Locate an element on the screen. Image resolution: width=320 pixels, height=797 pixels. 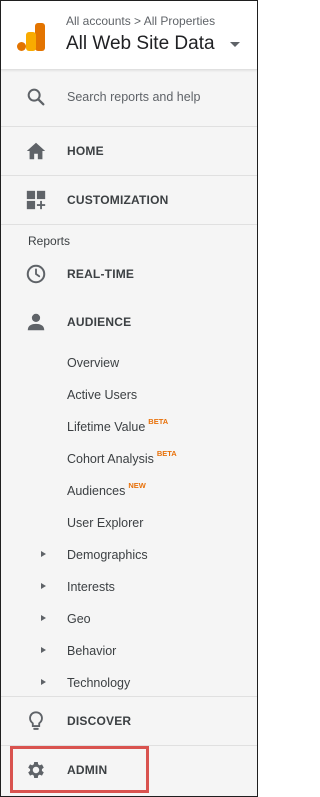
list-item-label: Overview is located at coordinates (93, 363).